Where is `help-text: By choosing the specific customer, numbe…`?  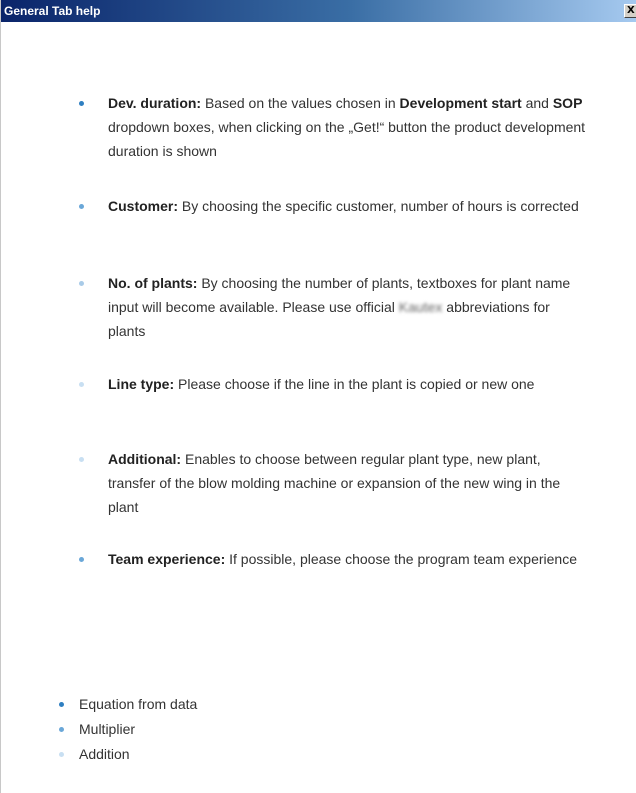 help-text: By choosing the specific customer, numbe… is located at coordinates (378, 206).